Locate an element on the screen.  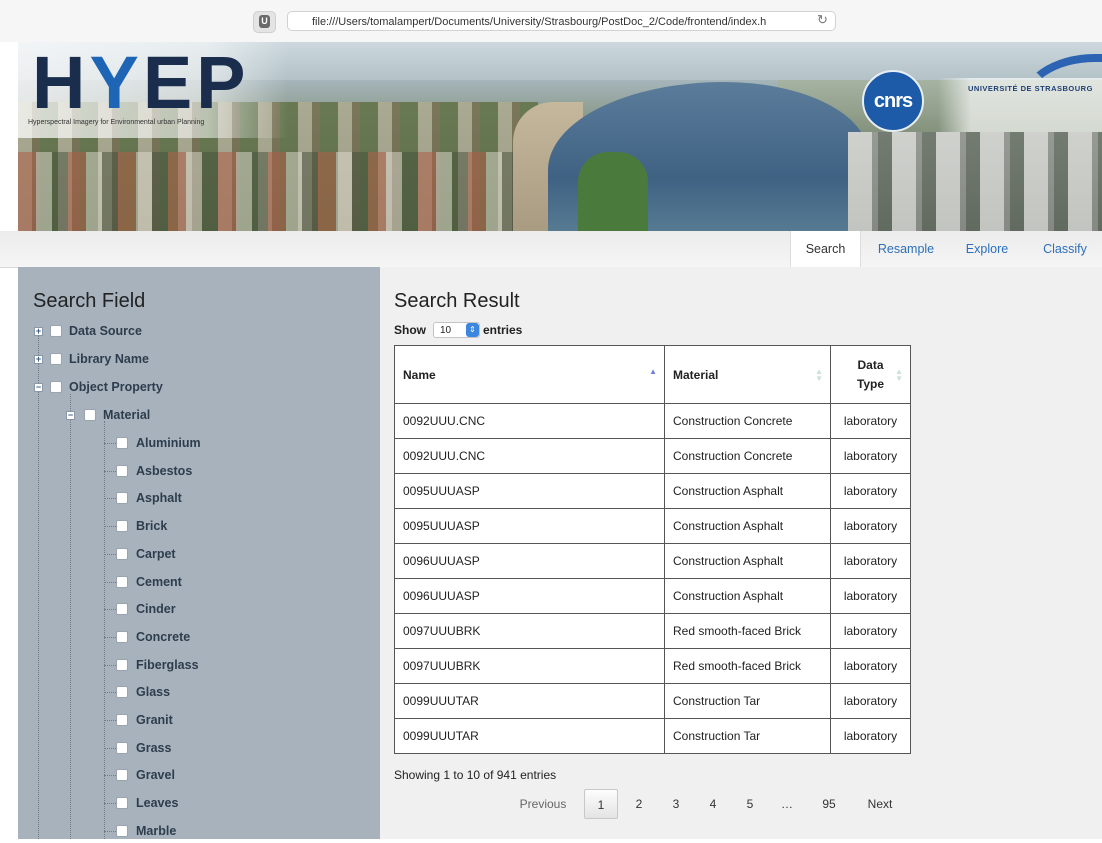
tree-item-material-leaf: Asphalt is located at coordinates (236, 500).